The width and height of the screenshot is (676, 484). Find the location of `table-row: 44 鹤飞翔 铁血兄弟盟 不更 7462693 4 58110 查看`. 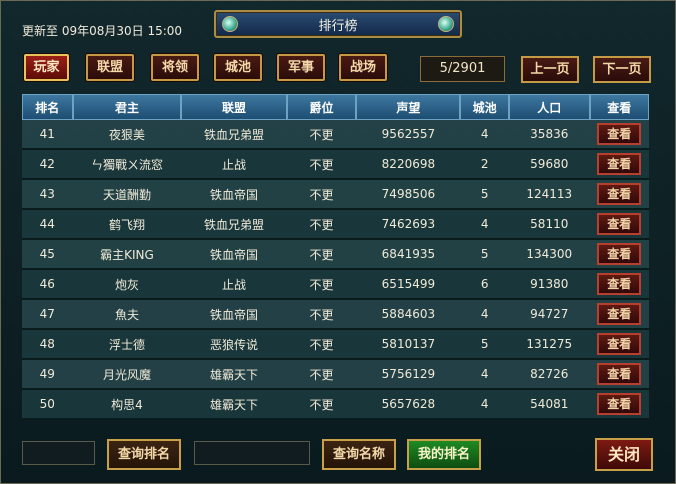

table-row: 44 鹤飞翔 铁血兄弟盟 不更 7462693 4 58110 查看 is located at coordinates (335, 225).